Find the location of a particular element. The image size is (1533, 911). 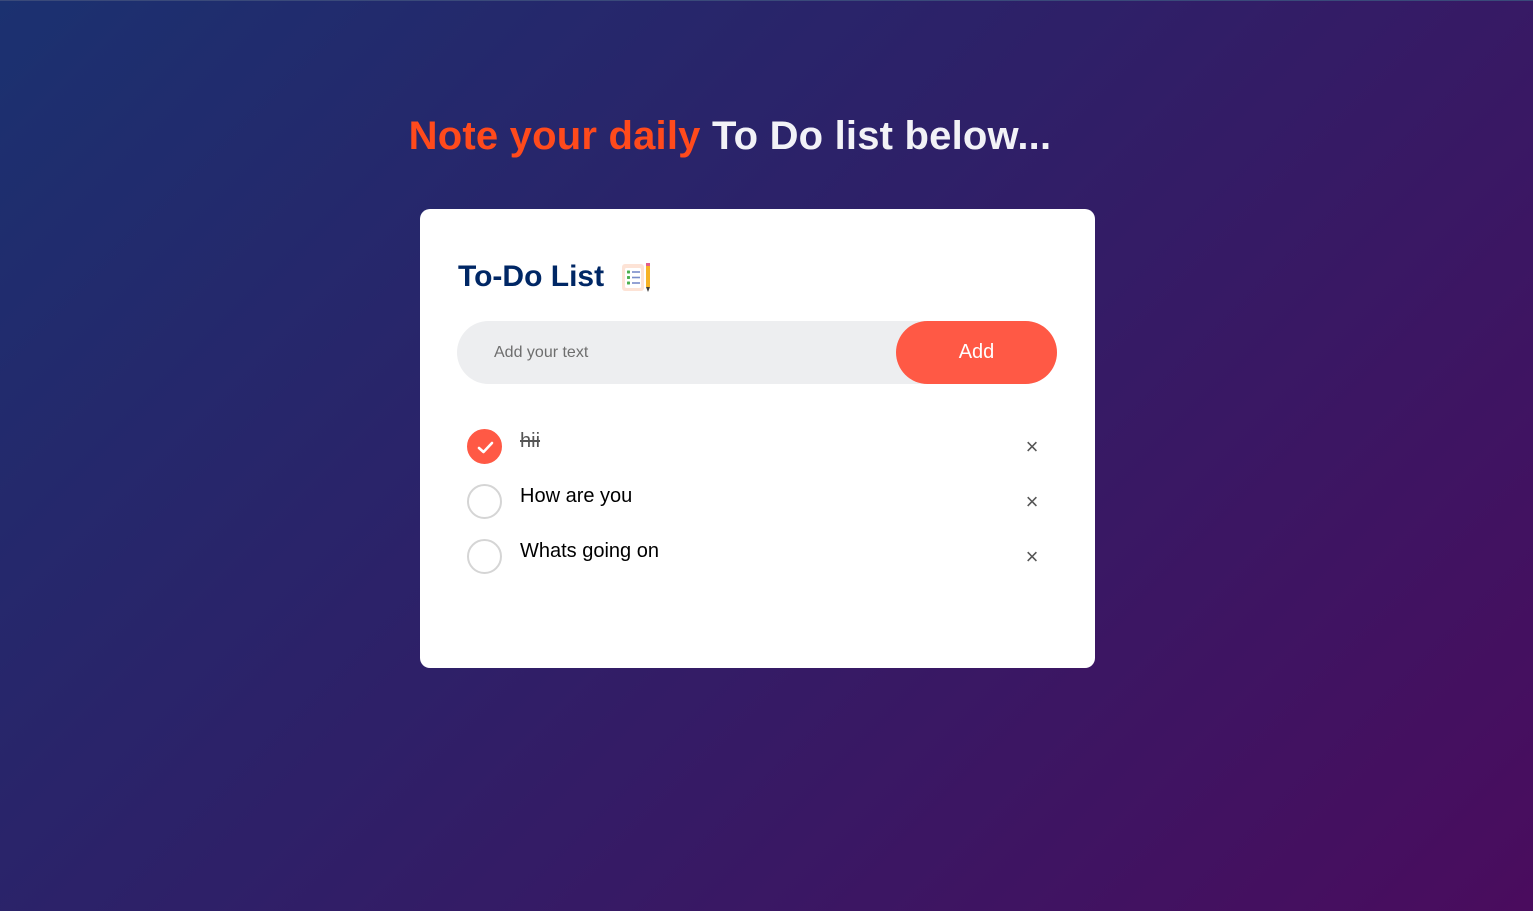

card-title-text: To-Do List is located at coordinates (531, 276).